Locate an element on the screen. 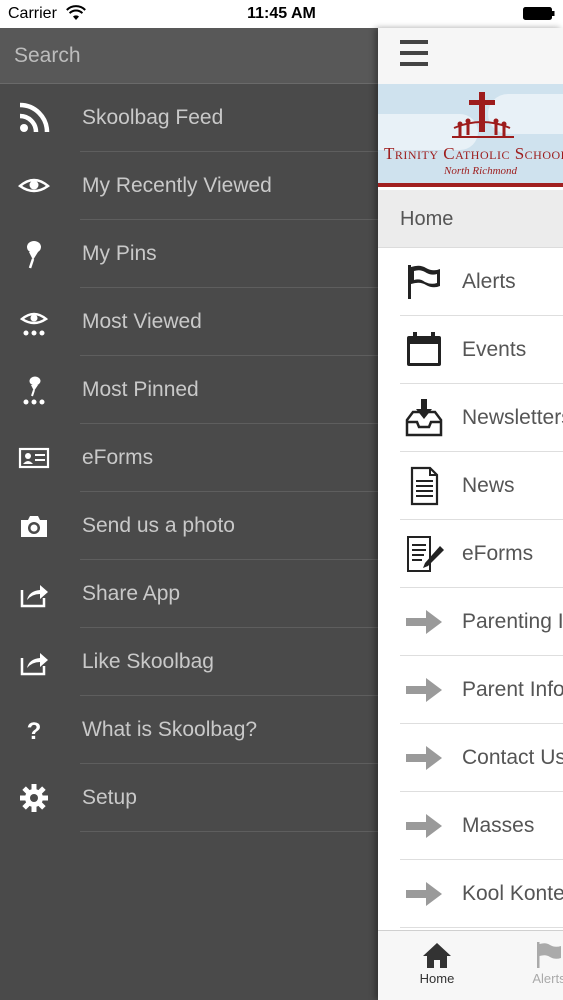 This screenshot has width=563, height=1000. tab-bar: Home Alerts is located at coordinates (470, 965).